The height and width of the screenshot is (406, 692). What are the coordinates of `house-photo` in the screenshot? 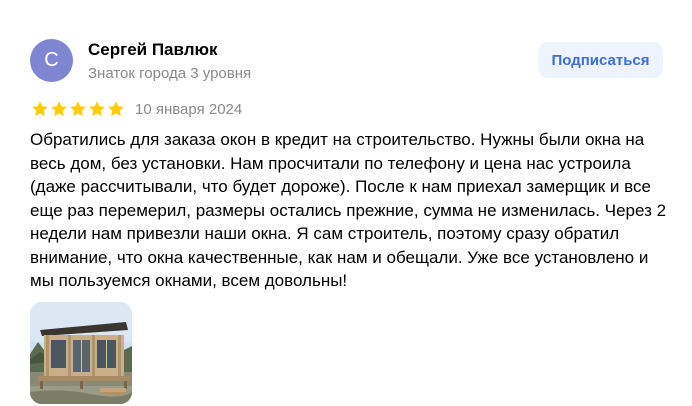 It's located at (81, 353).